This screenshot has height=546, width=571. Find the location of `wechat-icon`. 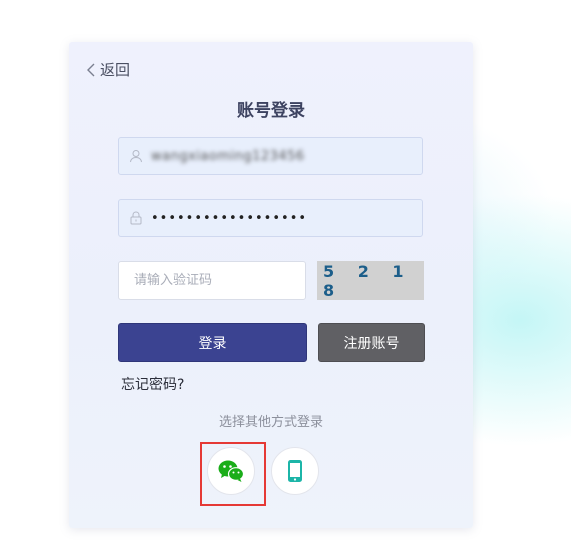

wechat-icon is located at coordinates (231, 471).